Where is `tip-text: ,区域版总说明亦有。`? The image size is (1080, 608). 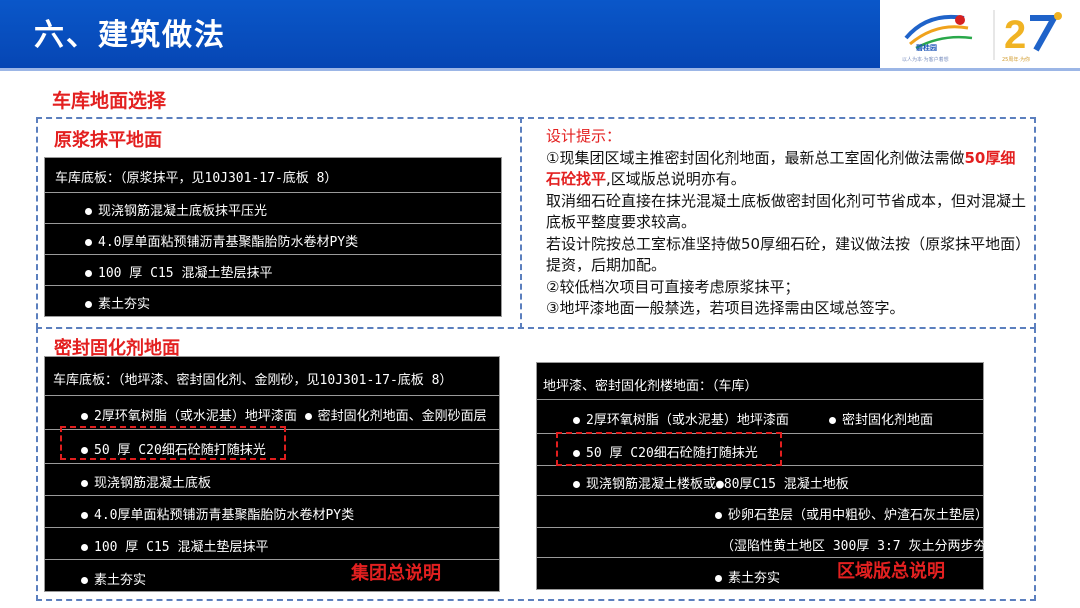
tip-text: ,区域版总说明亦有。 is located at coordinates (676, 179).